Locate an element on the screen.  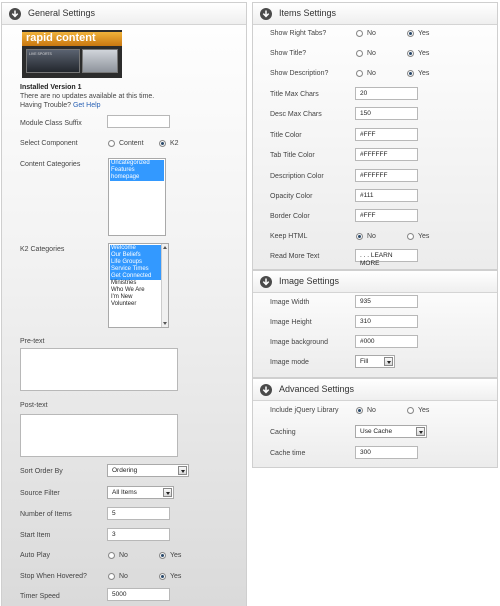
cache-time-input: 300 is located at coordinates (386, 452).